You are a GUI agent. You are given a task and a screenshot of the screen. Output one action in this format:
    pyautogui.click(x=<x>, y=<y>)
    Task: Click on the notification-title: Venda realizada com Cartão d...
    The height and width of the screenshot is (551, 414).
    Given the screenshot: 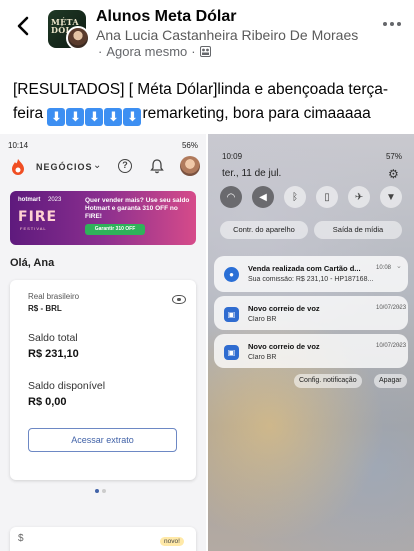 What is the action you would take?
    pyautogui.click(x=304, y=268)
    